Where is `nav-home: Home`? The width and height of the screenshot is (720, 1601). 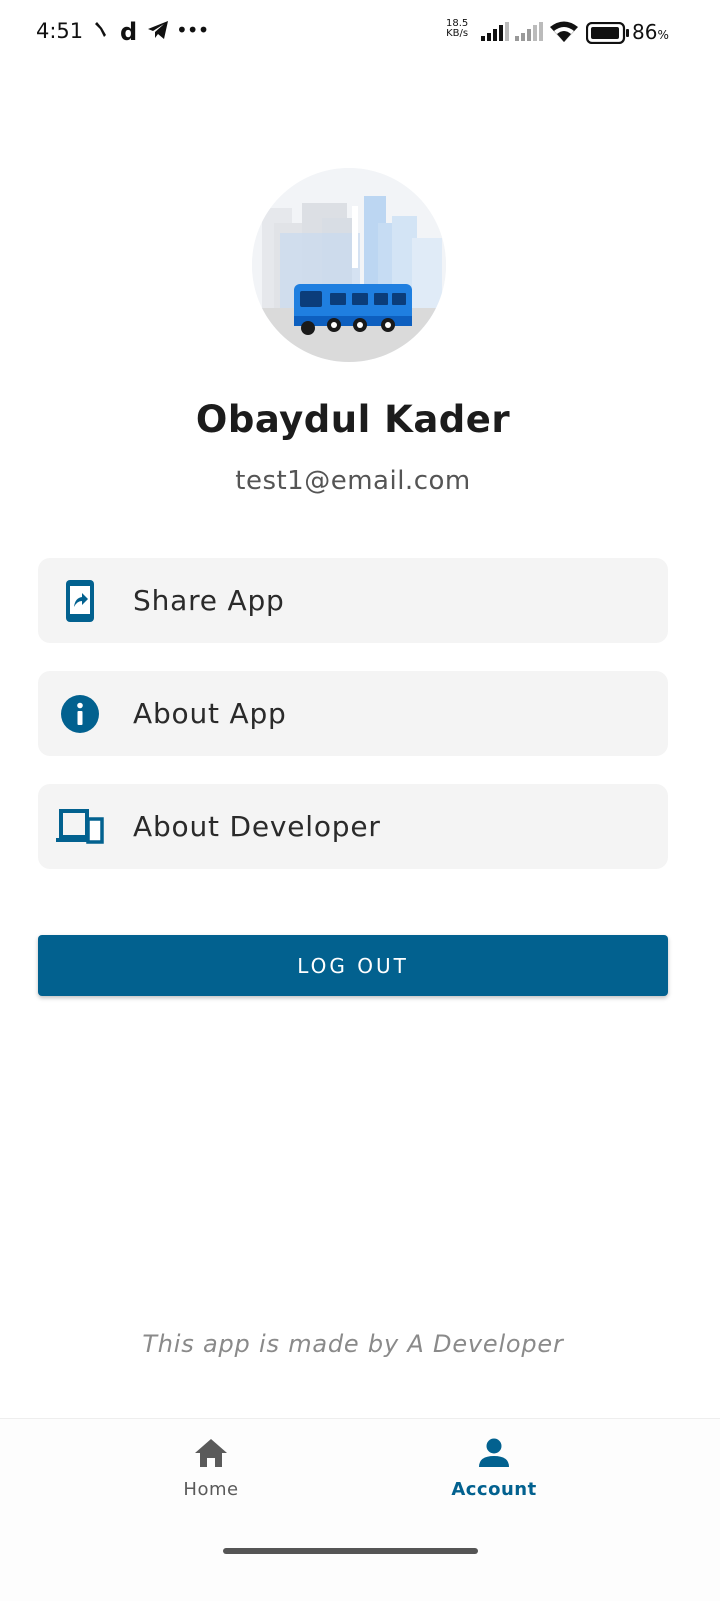
nav-home: Home is located at coordinates (211, 1482).